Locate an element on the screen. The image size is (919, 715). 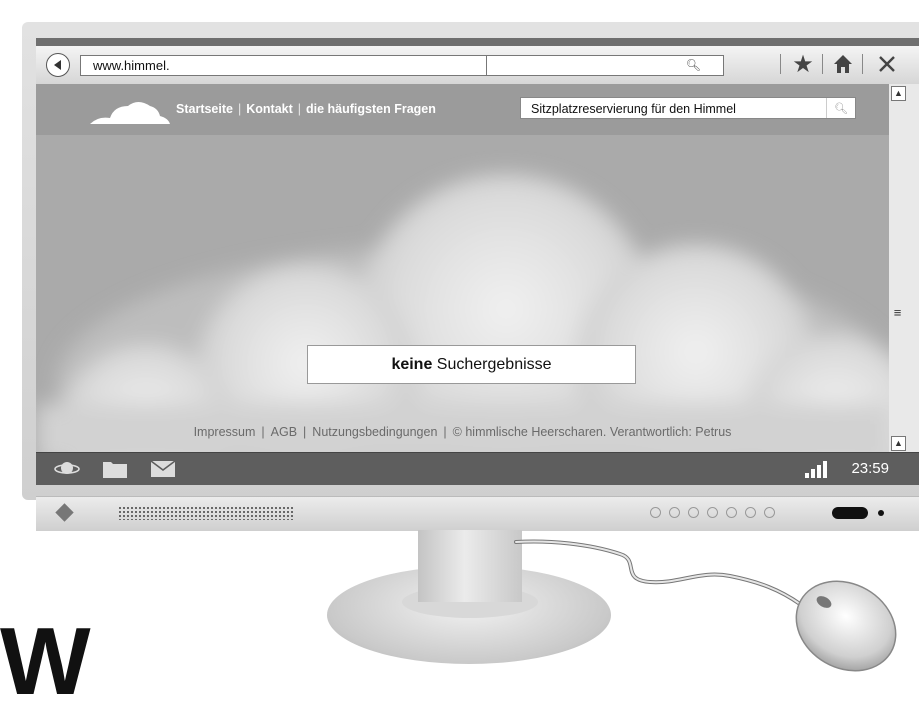
monitor-base-strip is located at coordinates (477, 513).